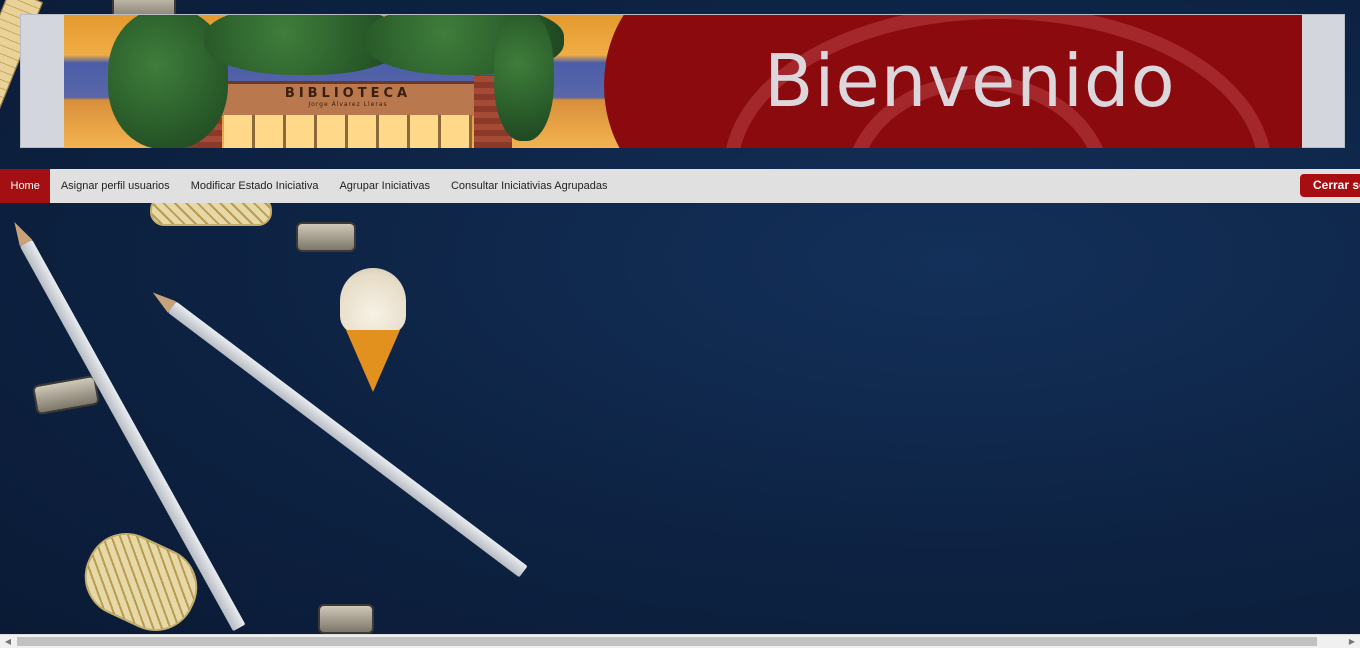 This screenshot has height=648, width=1360. I want to click on logout-button: Cerrar sesión, so click(1330, 185).